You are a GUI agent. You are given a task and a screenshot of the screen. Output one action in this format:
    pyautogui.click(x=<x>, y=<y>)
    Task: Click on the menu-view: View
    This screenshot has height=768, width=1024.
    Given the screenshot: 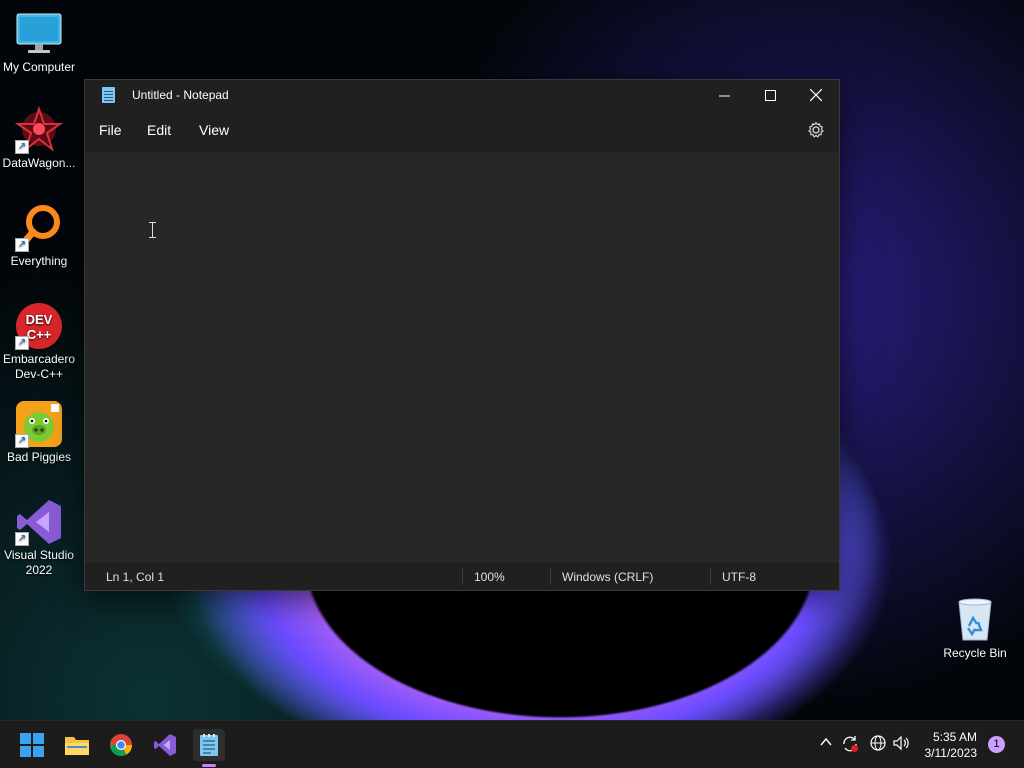 What is the action you would take?
    pyautogui.click(x=214, y=130)
    